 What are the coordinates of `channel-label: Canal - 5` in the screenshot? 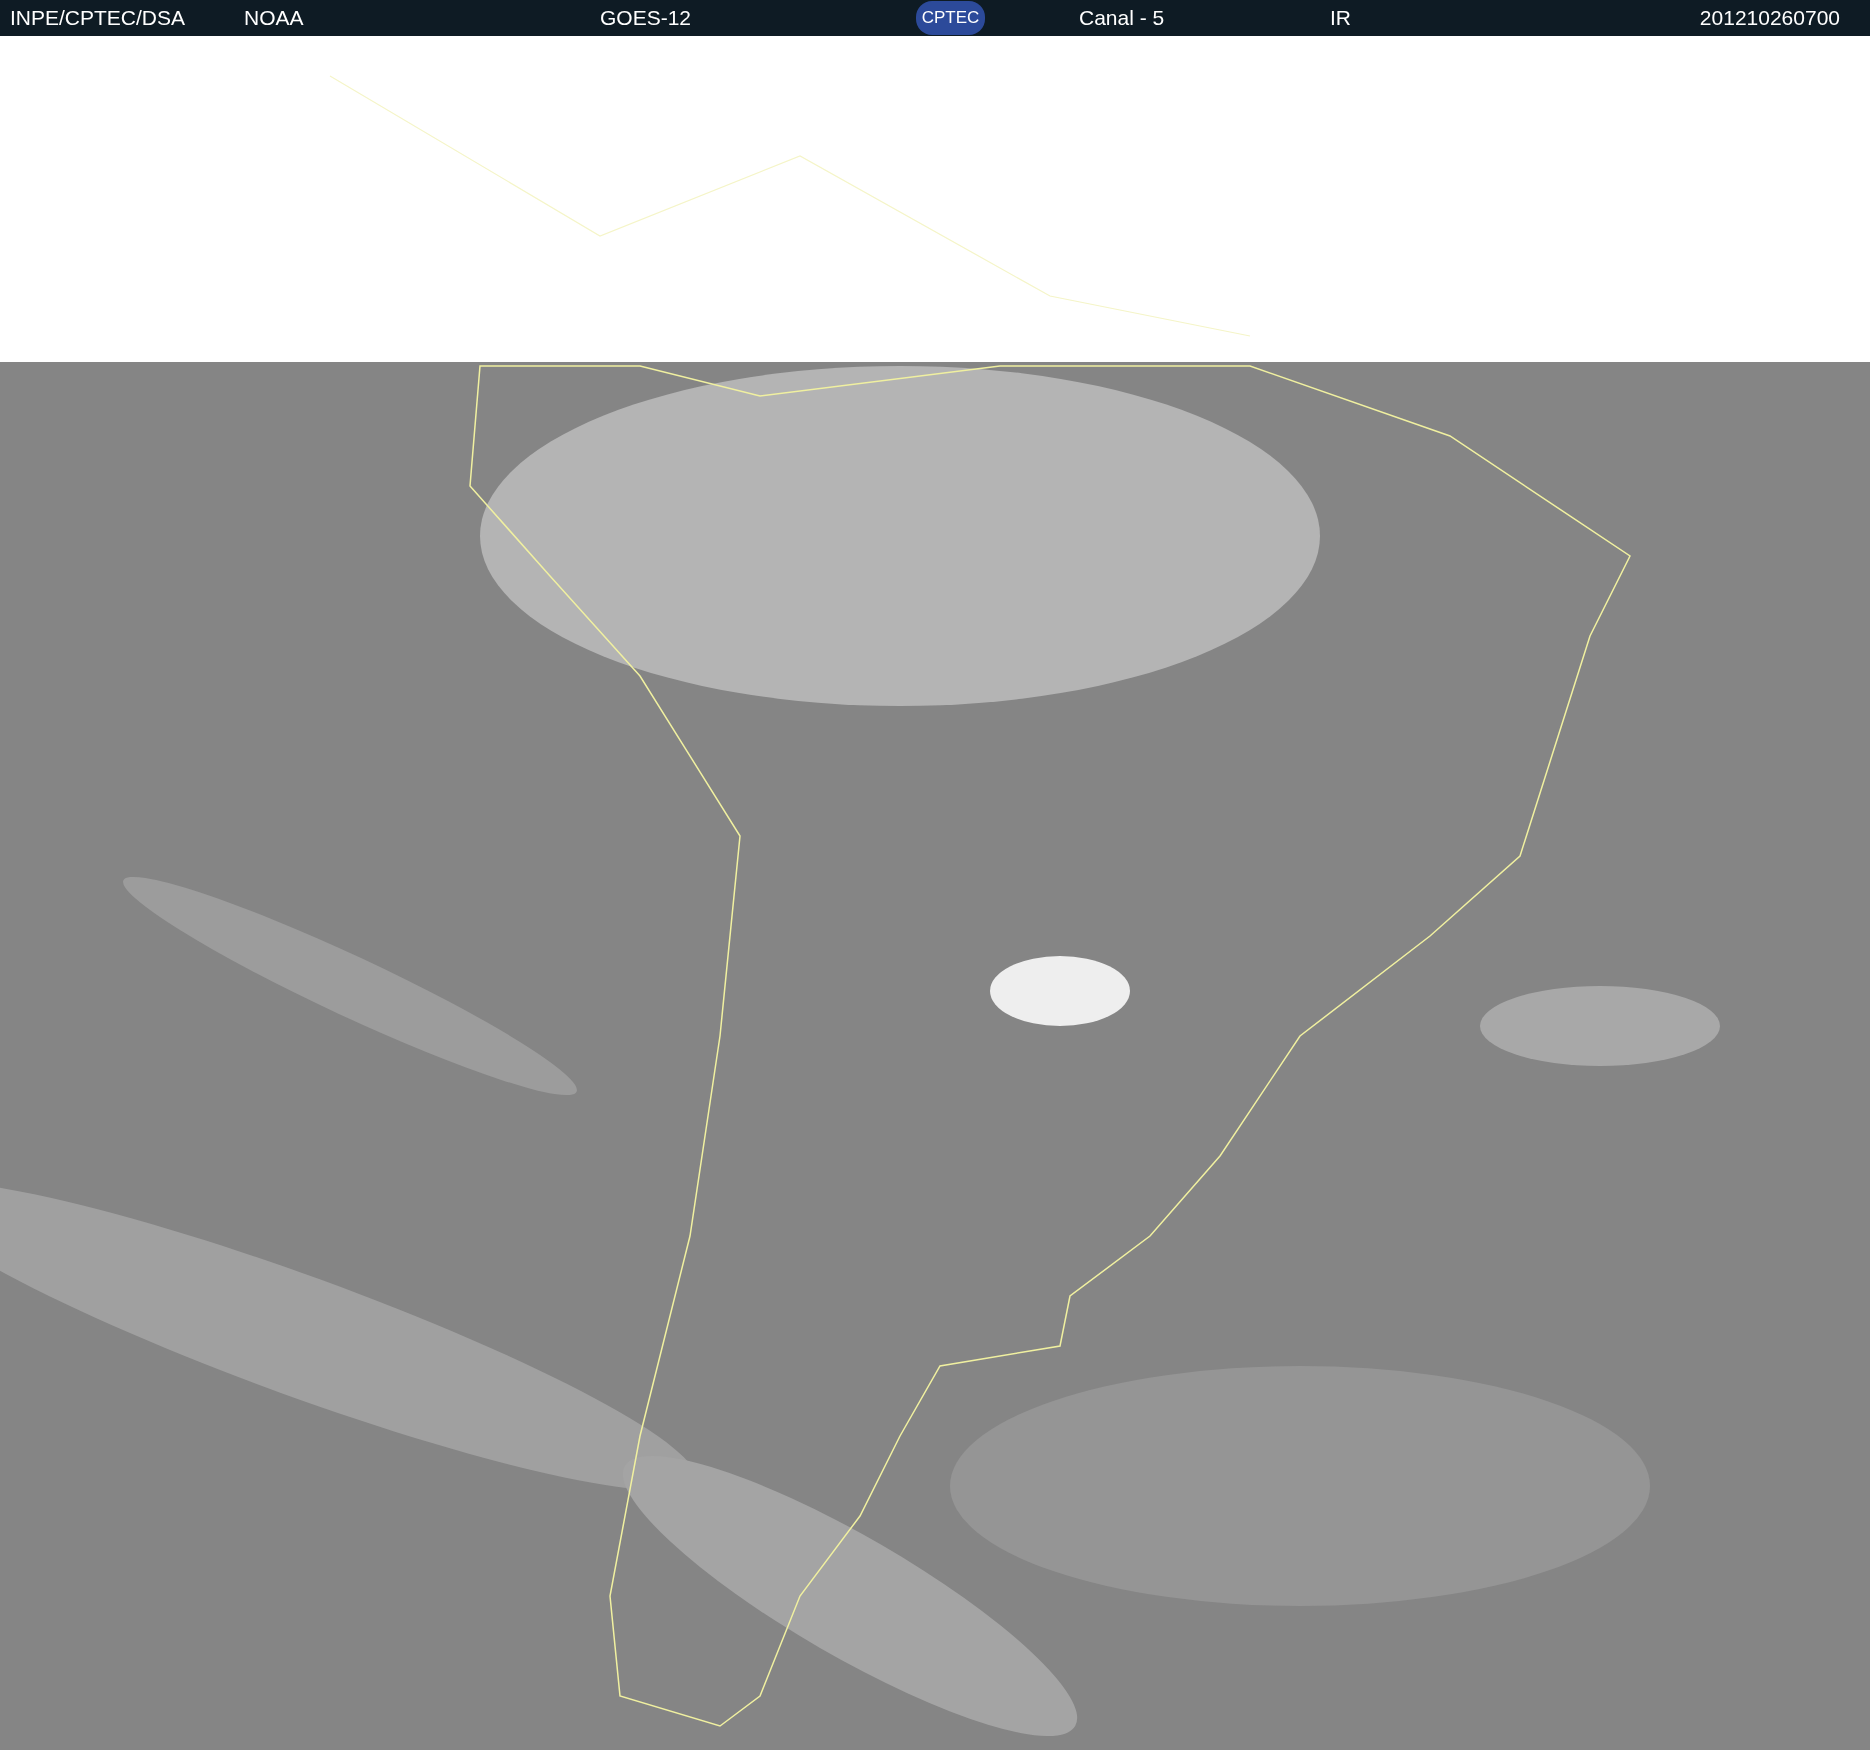 It's located at (1122, 18).